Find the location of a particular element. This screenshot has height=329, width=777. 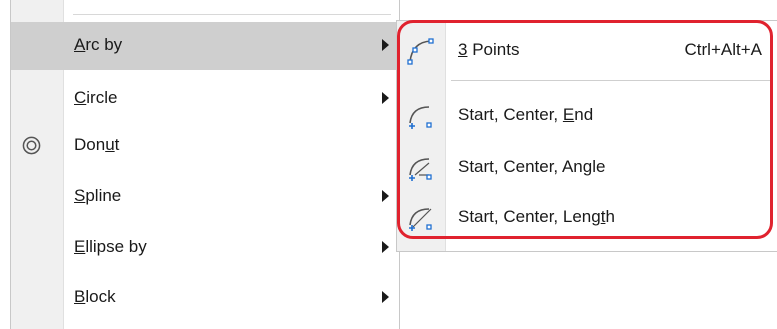

submenu-item-label: Start, Center, Length is located at coordinates (536, 216).